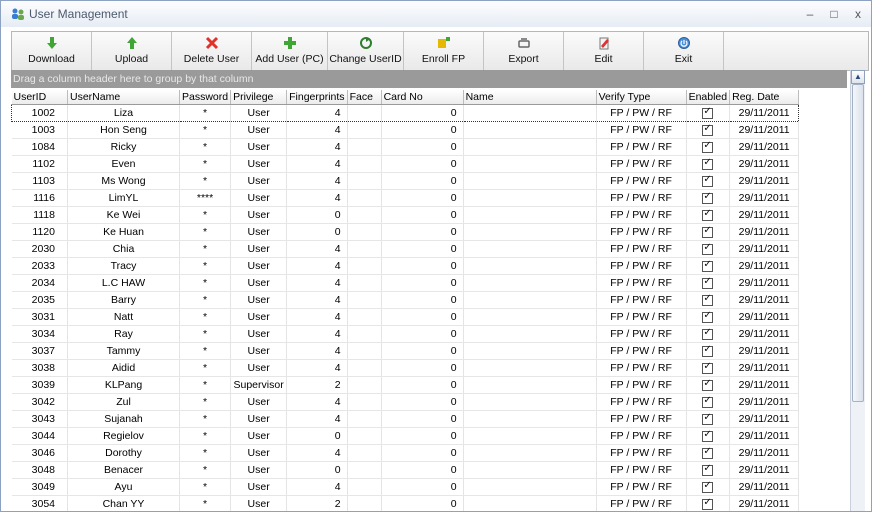  What do you see at coordinates (405, 402) in the screenshot?
I see `table-row: 3042Zul*User4 0 FP / PW / RF 29/11/2011` at bounding box center [405, 402].